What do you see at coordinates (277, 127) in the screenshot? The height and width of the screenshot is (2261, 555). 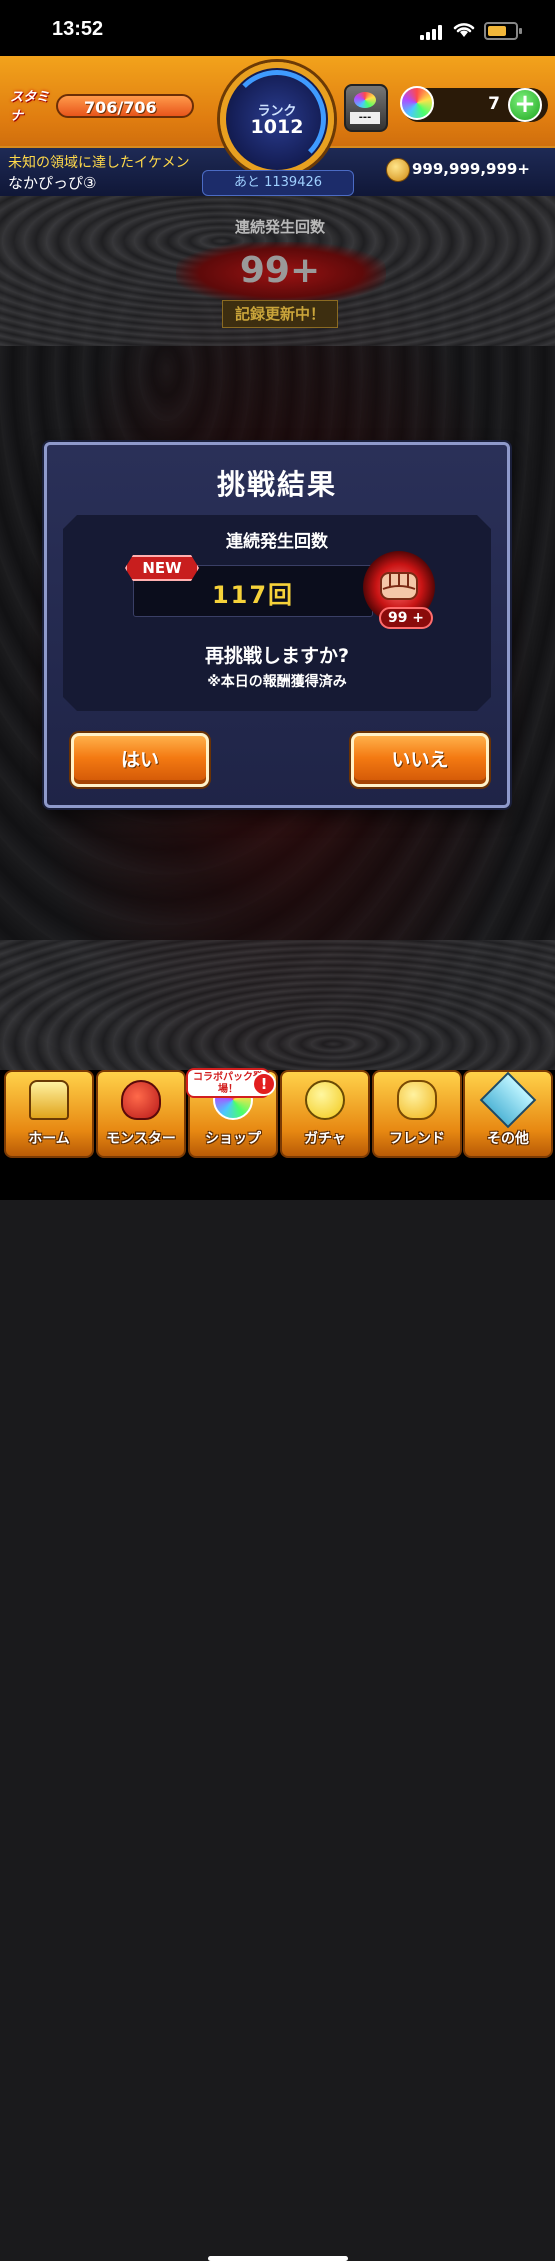 I see `rank-value: 1012` at bounding box center [277, 127].